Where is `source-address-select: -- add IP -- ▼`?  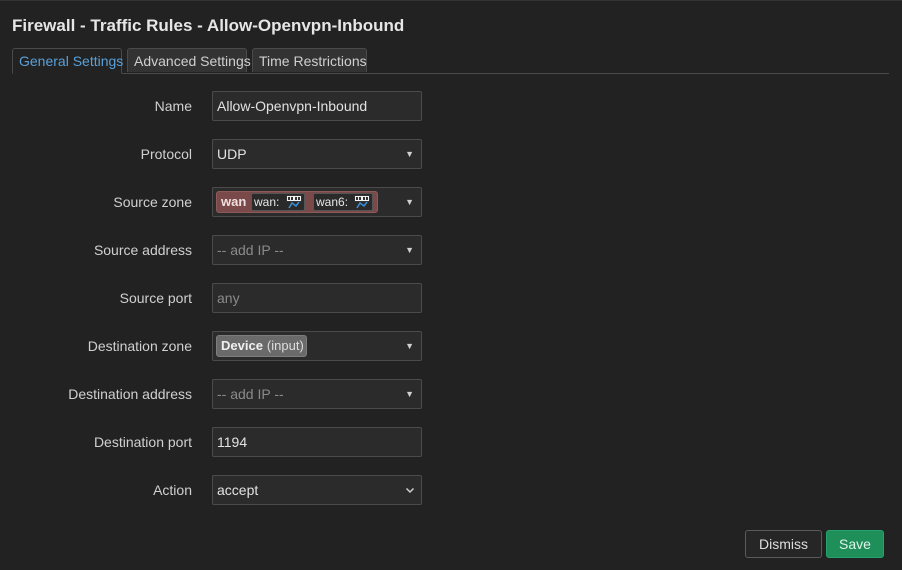
source-address-select: -- add IP -- ▼ is located at coordinates (317, 250).